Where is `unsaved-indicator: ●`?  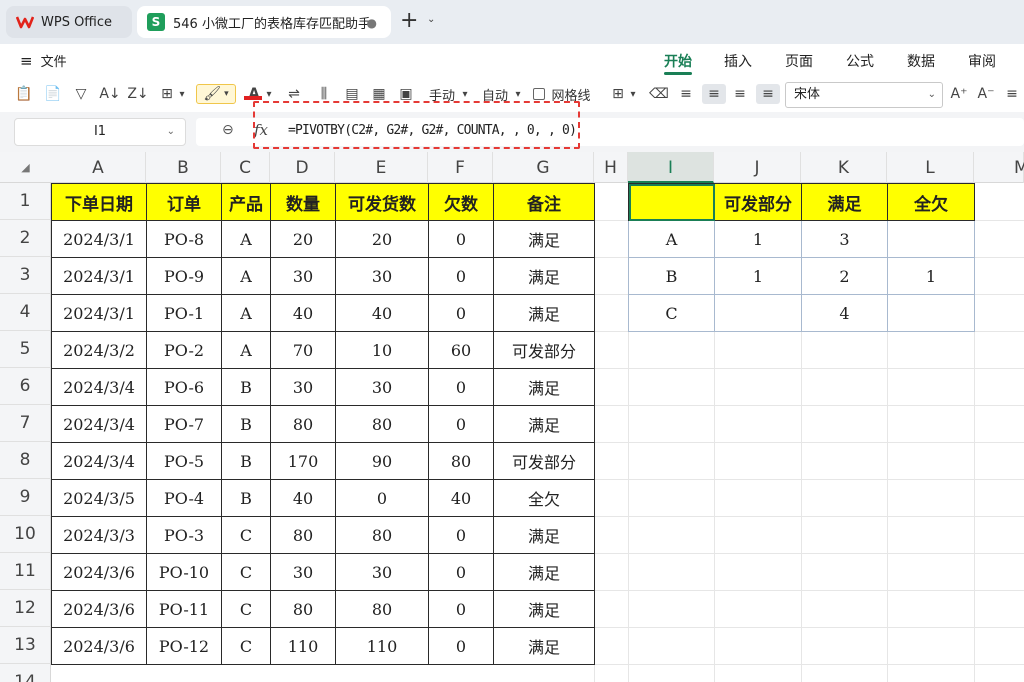
unsaved-indicator: ● is located at coordinates (372, 23).